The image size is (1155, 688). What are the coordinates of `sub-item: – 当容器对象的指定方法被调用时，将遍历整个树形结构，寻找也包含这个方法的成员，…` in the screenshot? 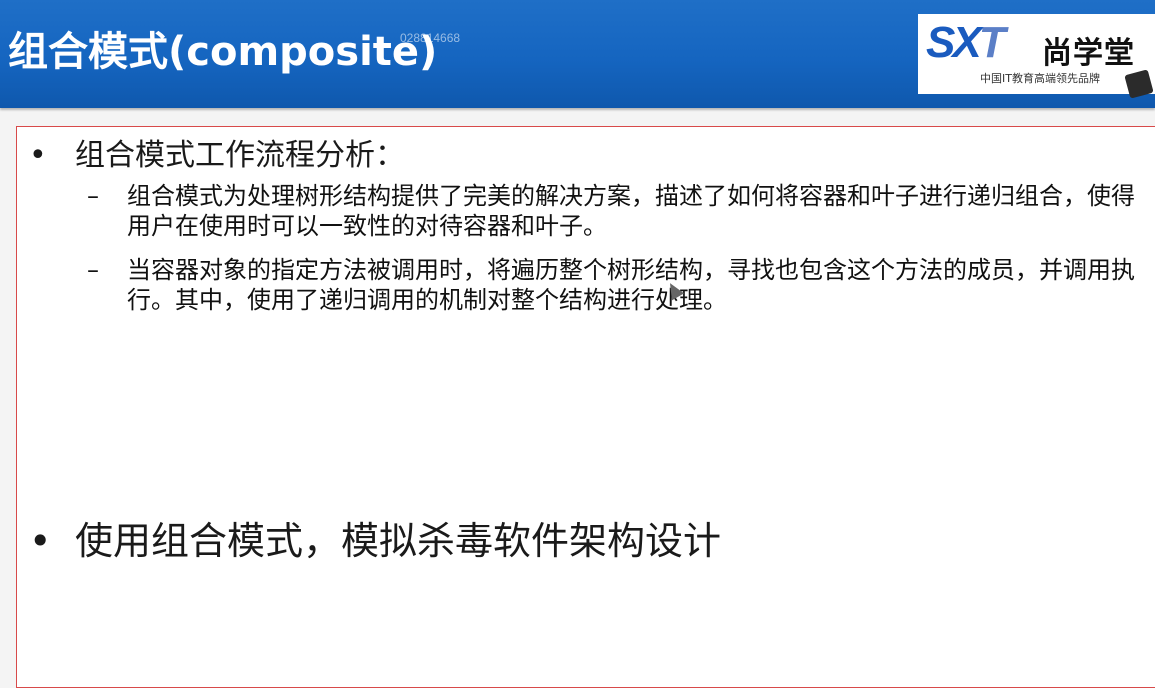 It's located at (617, 285).